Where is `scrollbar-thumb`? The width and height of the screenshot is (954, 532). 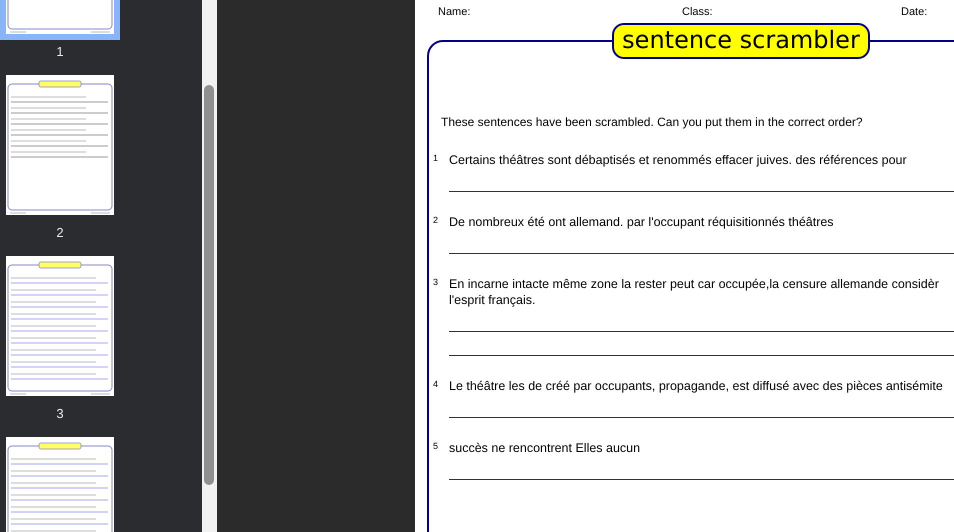 scrollbar-thumb is located at coordinates (209, 285).